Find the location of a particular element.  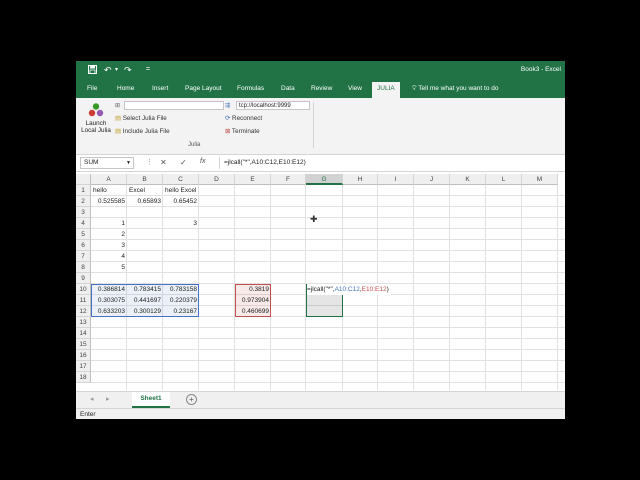

cell-c10: 0.783158 is located at coordinates (181, 289).